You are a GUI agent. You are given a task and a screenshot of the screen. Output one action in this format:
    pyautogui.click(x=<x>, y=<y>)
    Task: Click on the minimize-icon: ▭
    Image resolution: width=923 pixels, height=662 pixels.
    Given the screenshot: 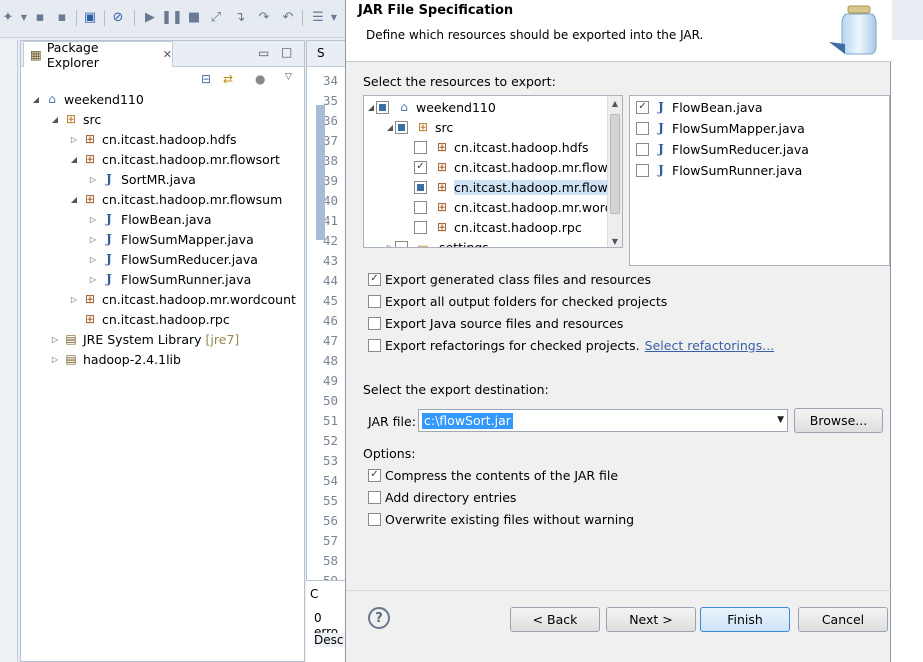 What is the action you would take?
    pyautogui.click(x=263, y=53)
    